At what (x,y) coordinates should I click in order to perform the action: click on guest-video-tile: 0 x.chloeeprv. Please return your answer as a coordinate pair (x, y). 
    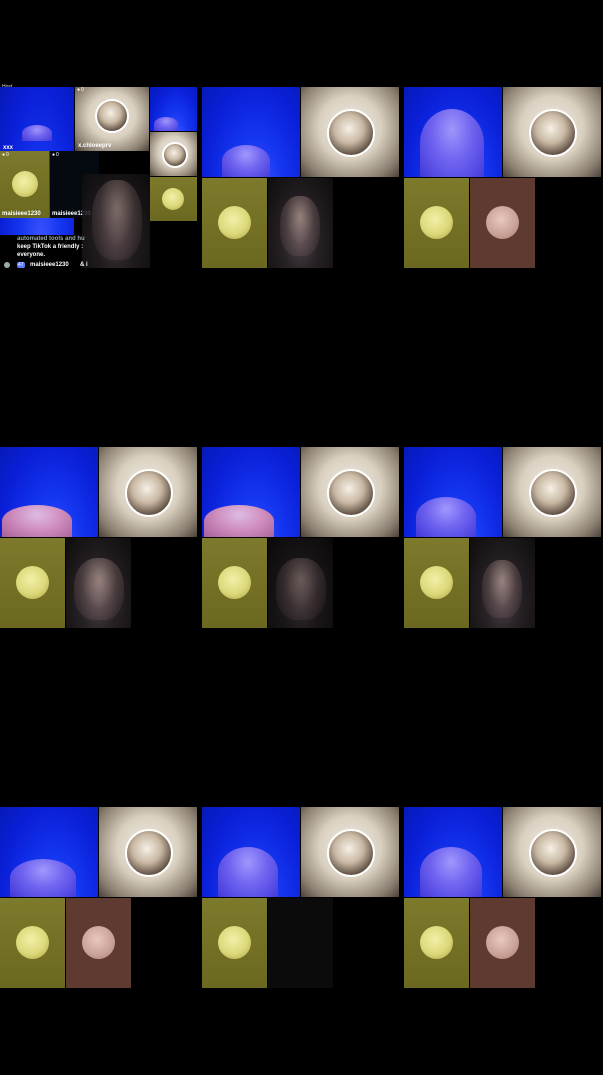
    Looking at the image, I should click on (112, 119).